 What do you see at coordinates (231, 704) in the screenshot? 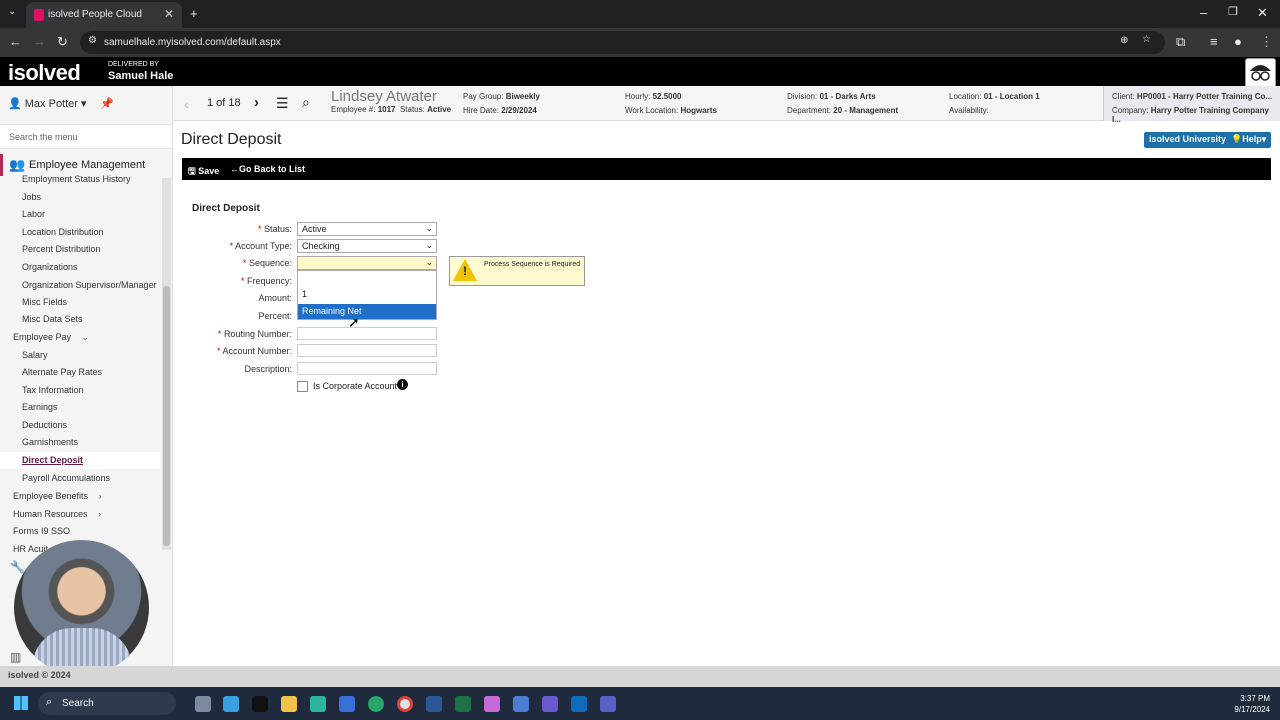
I see `widgets-icon` at bounding box center [231, 704].